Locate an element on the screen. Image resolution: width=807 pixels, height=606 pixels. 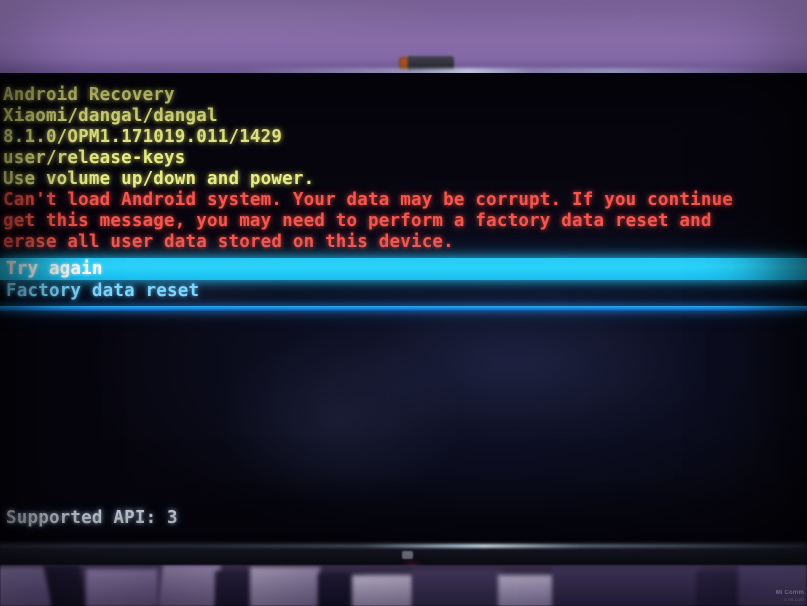
foreground-desk-objects is located at coordinates (403, 585).